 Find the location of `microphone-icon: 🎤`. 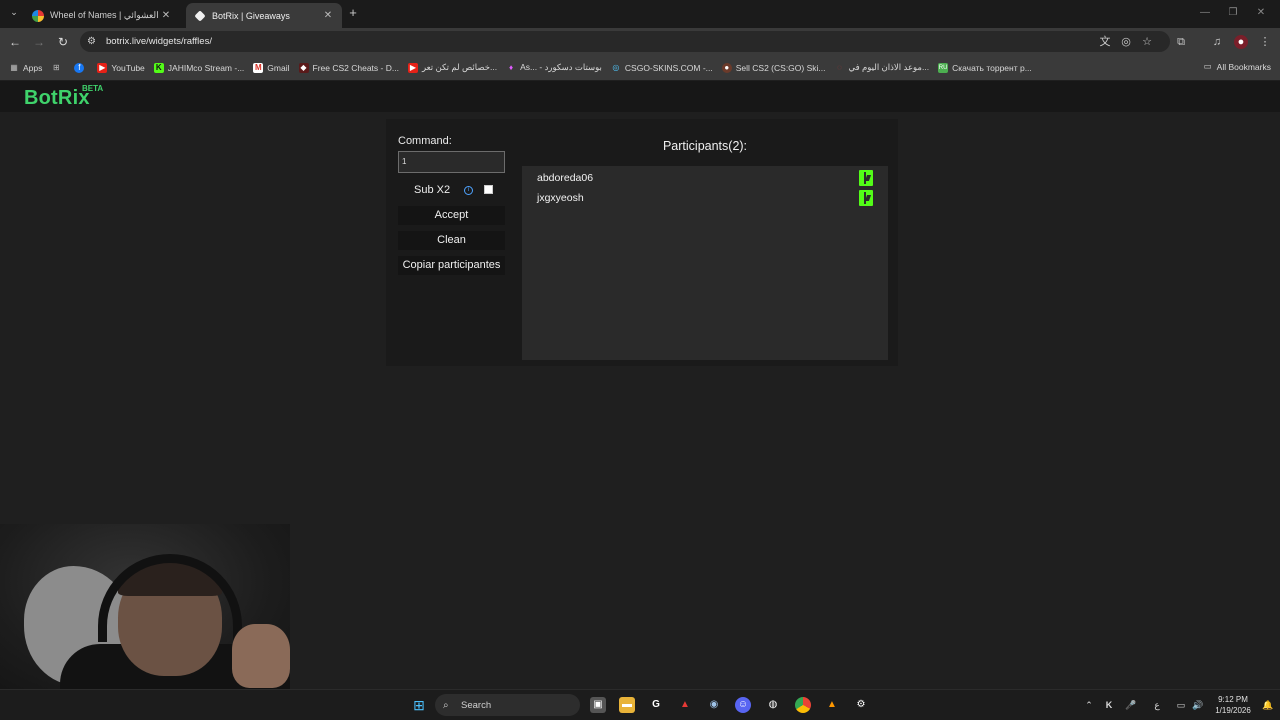

microphone-icon: 🎤 is located at coordinates (1131, 705).